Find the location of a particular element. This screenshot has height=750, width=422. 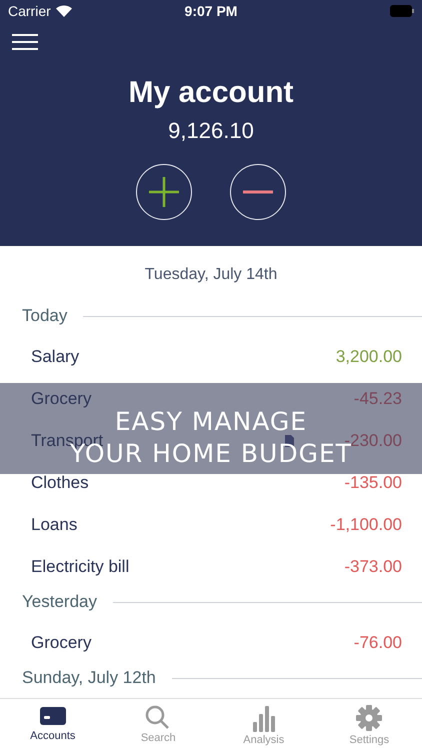

add-button is located at coordinates (164, 192).